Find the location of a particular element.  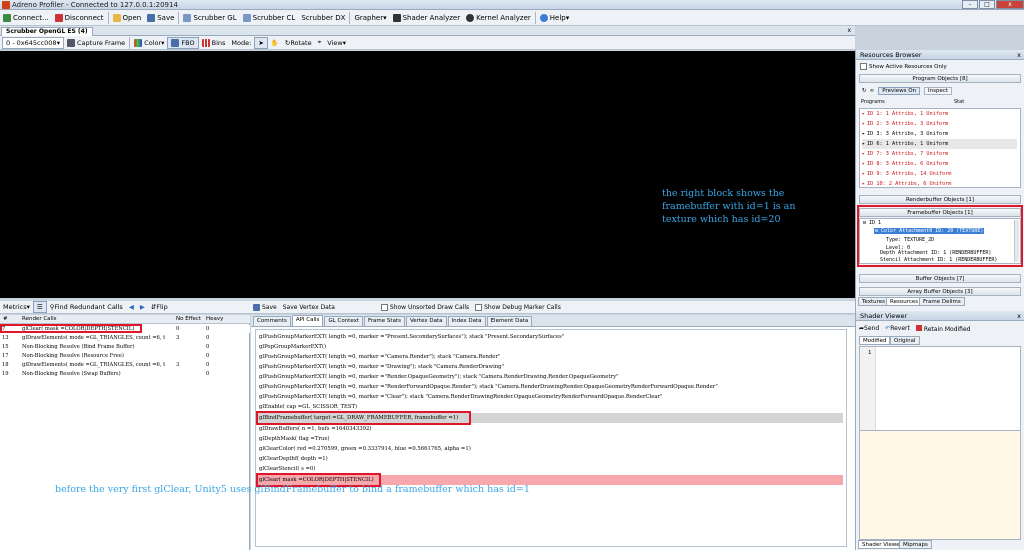

color-button: Color ▾ is located at coordinates (149, 43).